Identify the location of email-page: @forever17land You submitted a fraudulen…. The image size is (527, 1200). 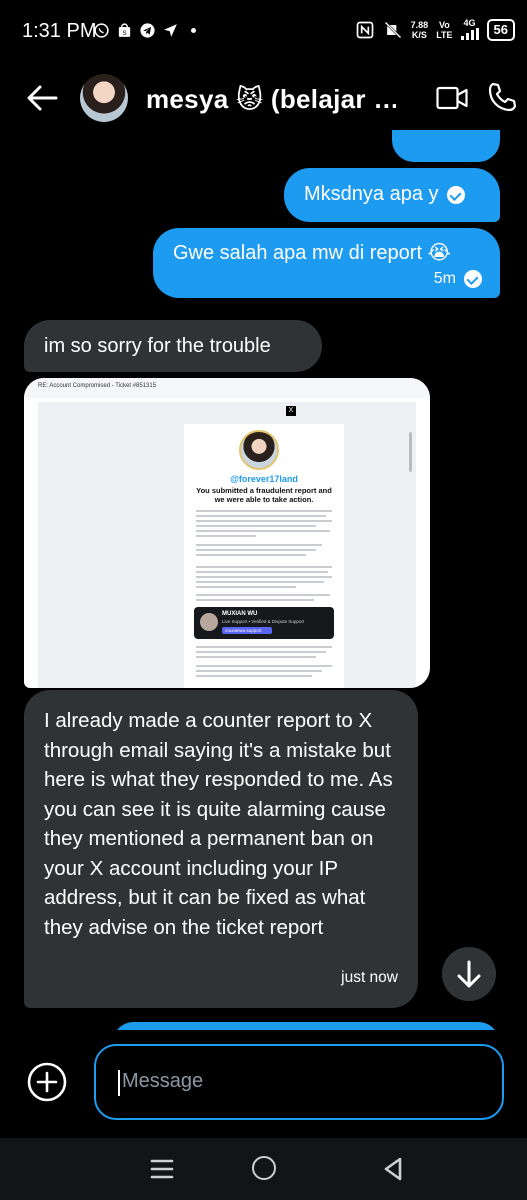
(264, 556).